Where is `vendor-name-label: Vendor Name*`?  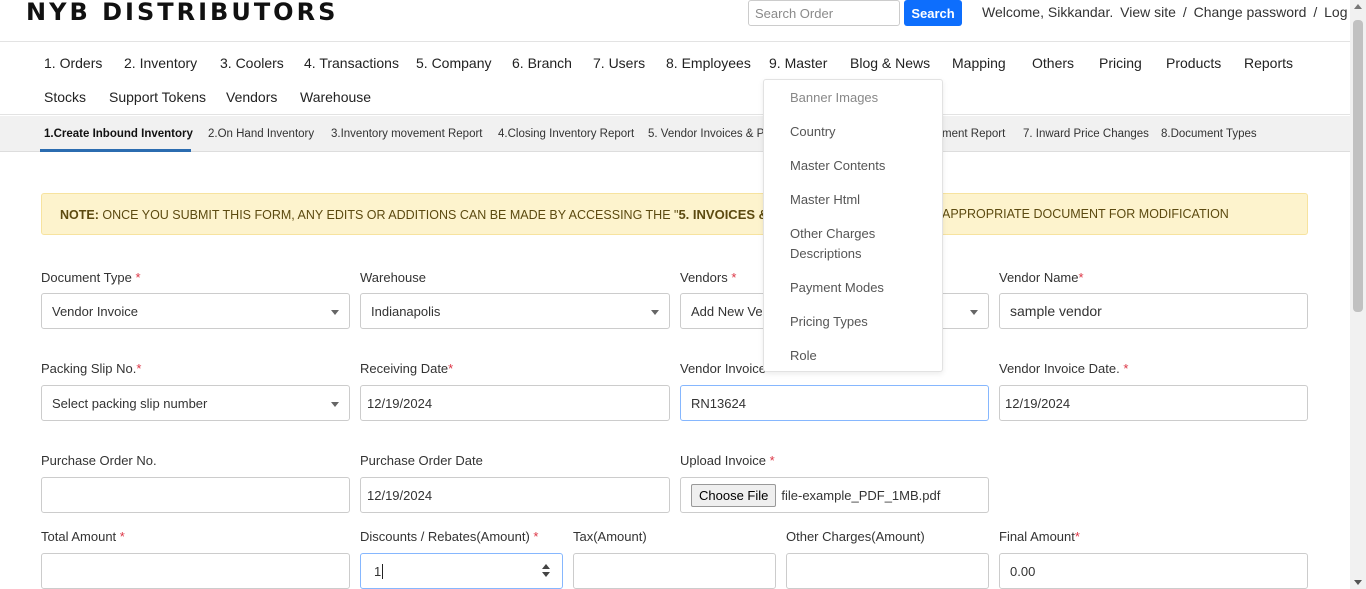 vendor-name-label: Vendor Name* is located at coordinates (1041, 277).